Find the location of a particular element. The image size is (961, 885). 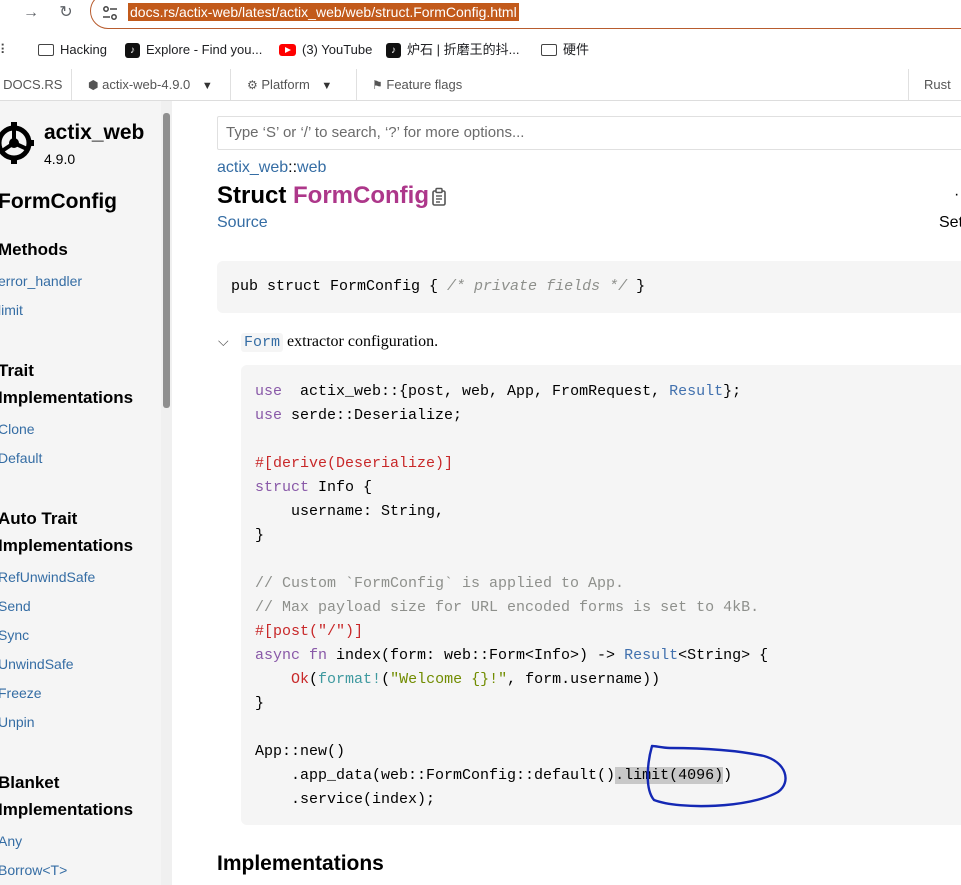

code-token: , form.username)) is located at coordinates (584, 679).